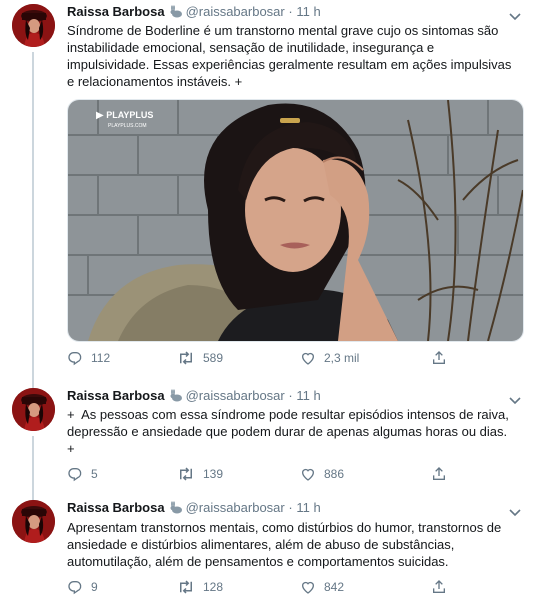 The height and width of the screenshot is (602, 537). Describe the element at coordinates (322, 587) in the screenshot. I see `like-button: 842` at that location.